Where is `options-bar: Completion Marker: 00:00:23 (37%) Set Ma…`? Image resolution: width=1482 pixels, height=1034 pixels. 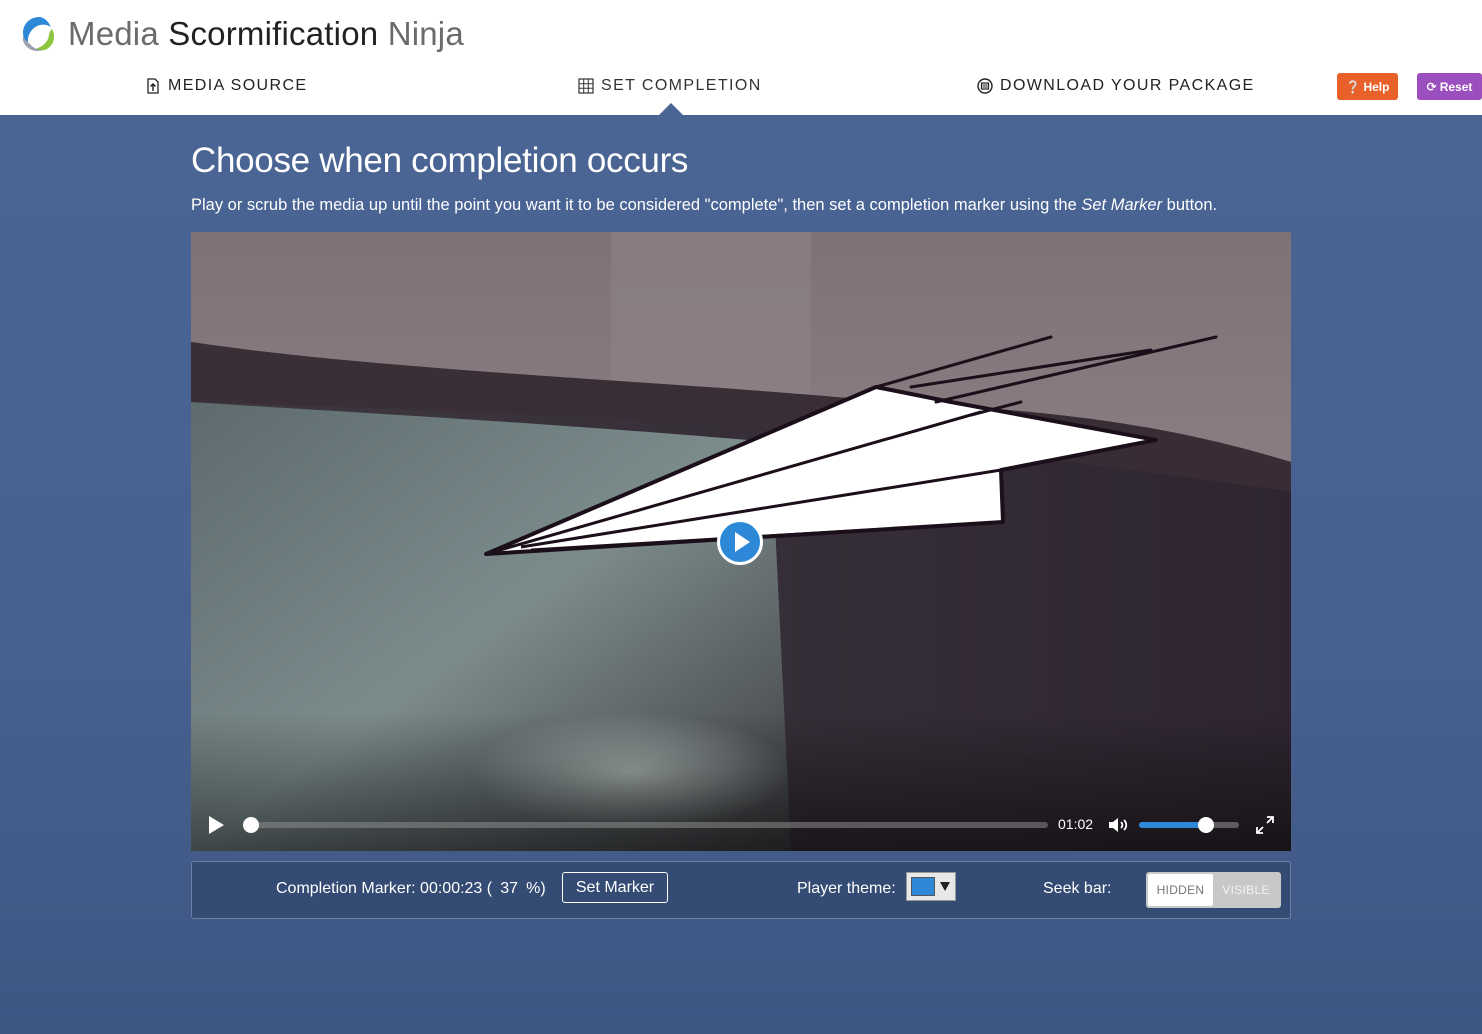
options-bar: Completion Marker: 00:00:23 (37%) Set Ma… is located at coordinates (741, 890).